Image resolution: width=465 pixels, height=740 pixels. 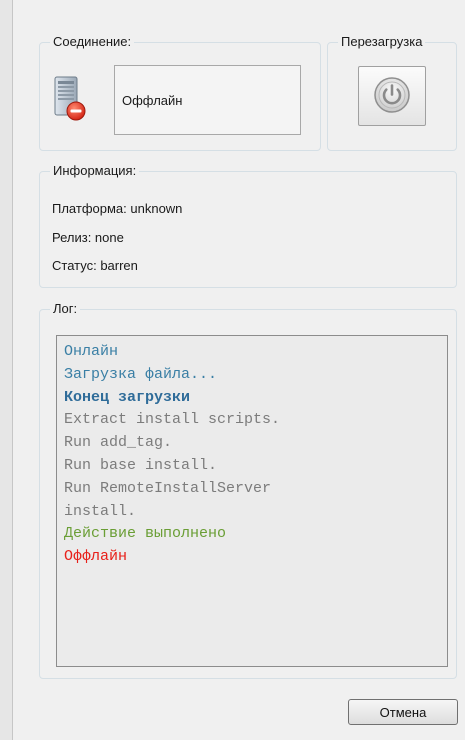 What do you see at coordinates (118, 443) in the screenshot?
I see `log-line: Run add_tag.` at bounding box center [118, 443].